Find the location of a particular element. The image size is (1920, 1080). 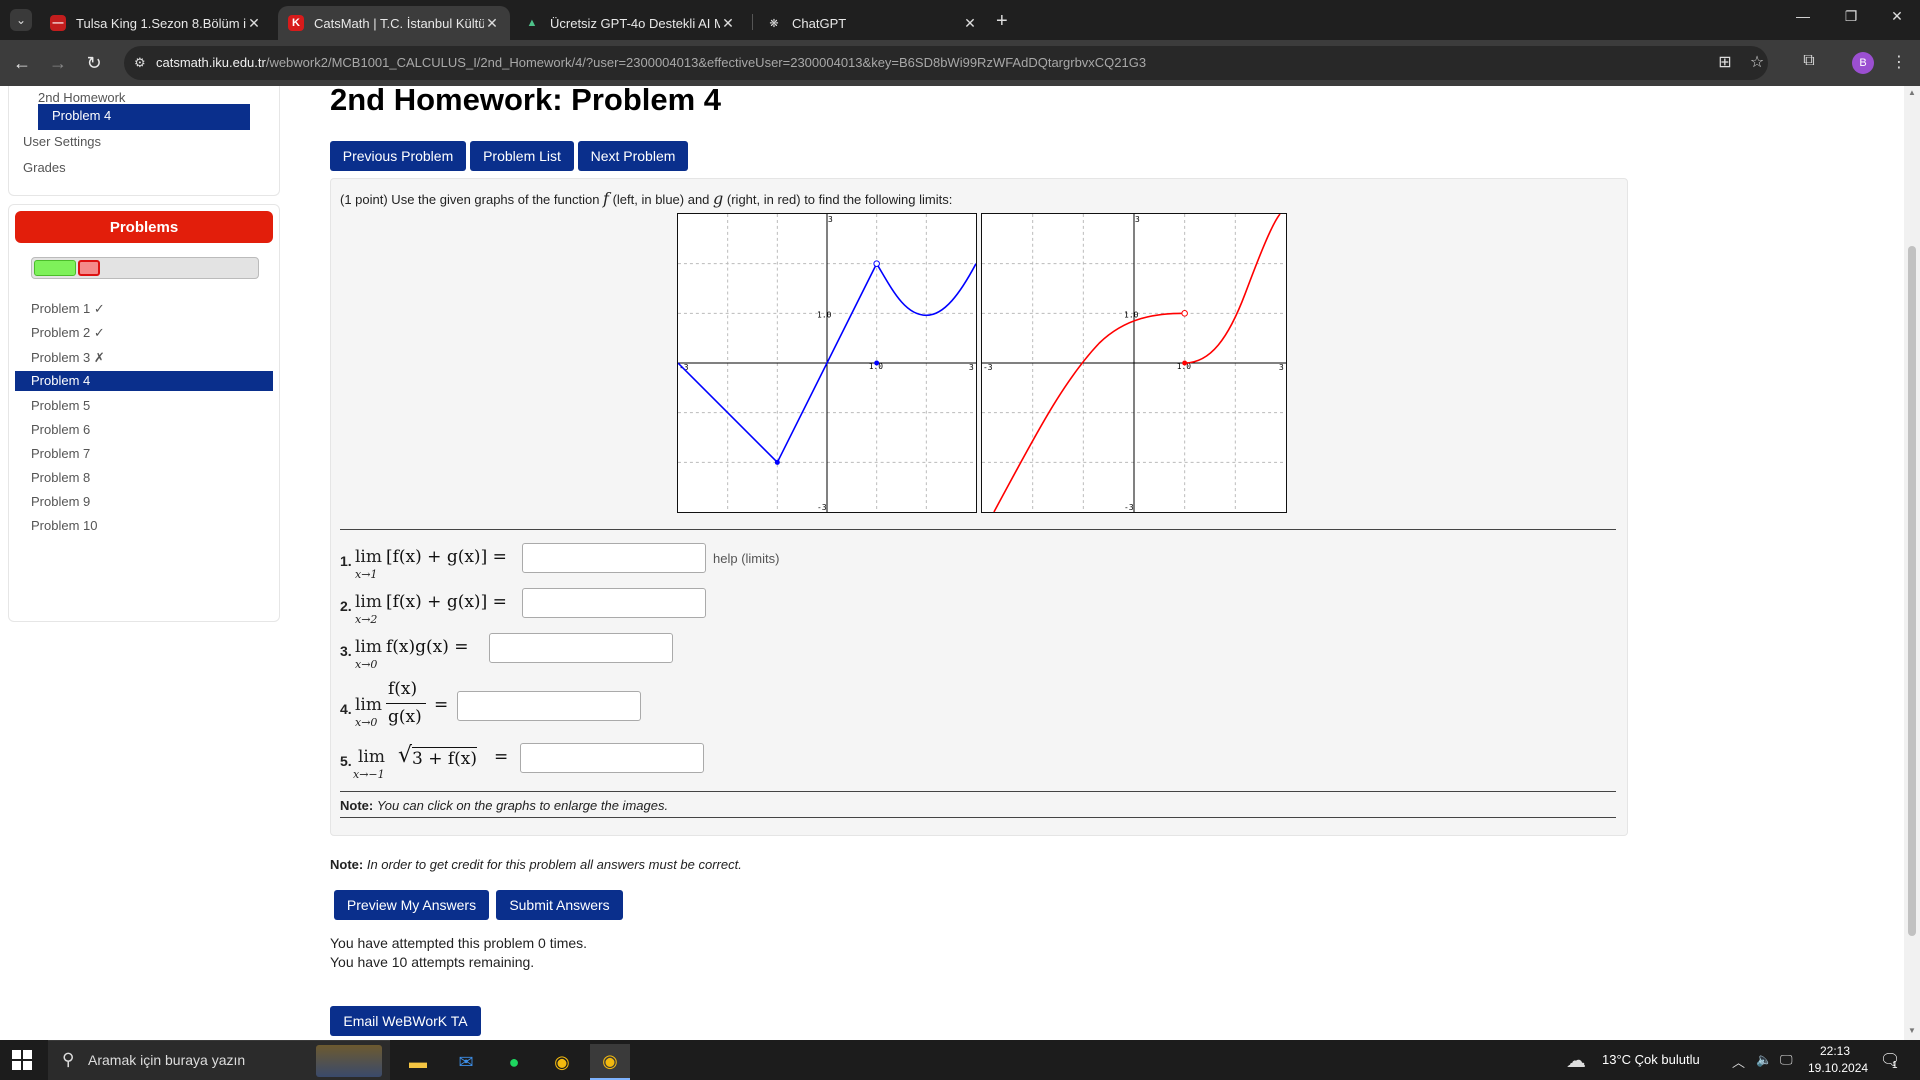

taskbar-search: ⚲ Aramak için buraya yazın is located at coordinates (219, 1060).